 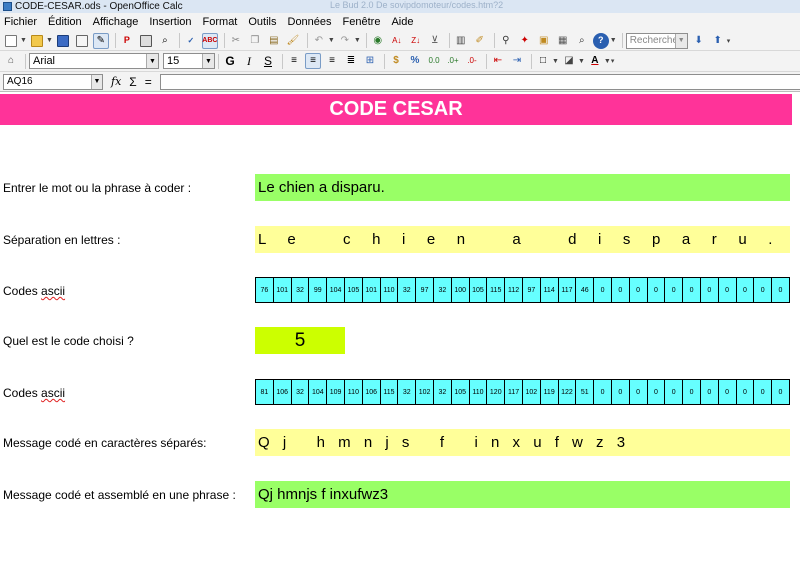 I want to click on hyperlink-icon: ◉, so click(x=378, y=41).